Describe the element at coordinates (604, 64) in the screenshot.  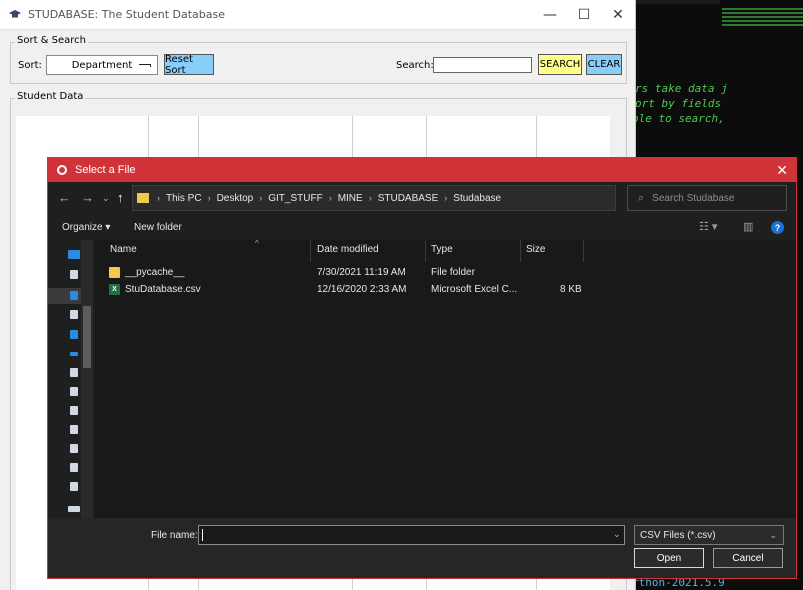
I see `clear-button: CLEAR` at that location.